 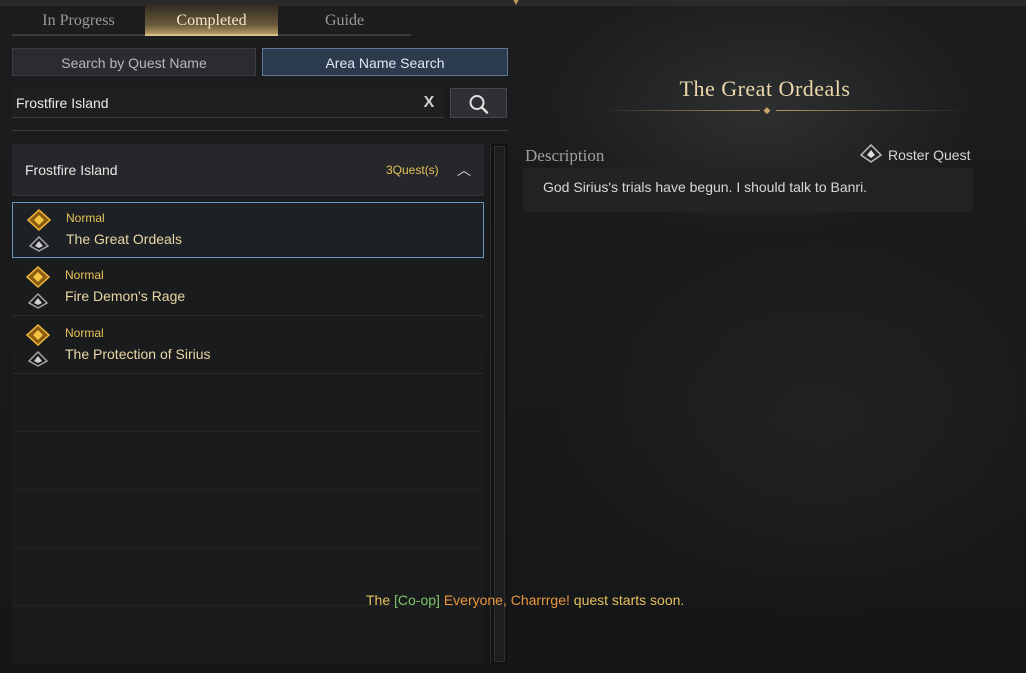 I want to click on scrollbar-thumb, so click(x=499, y=404).